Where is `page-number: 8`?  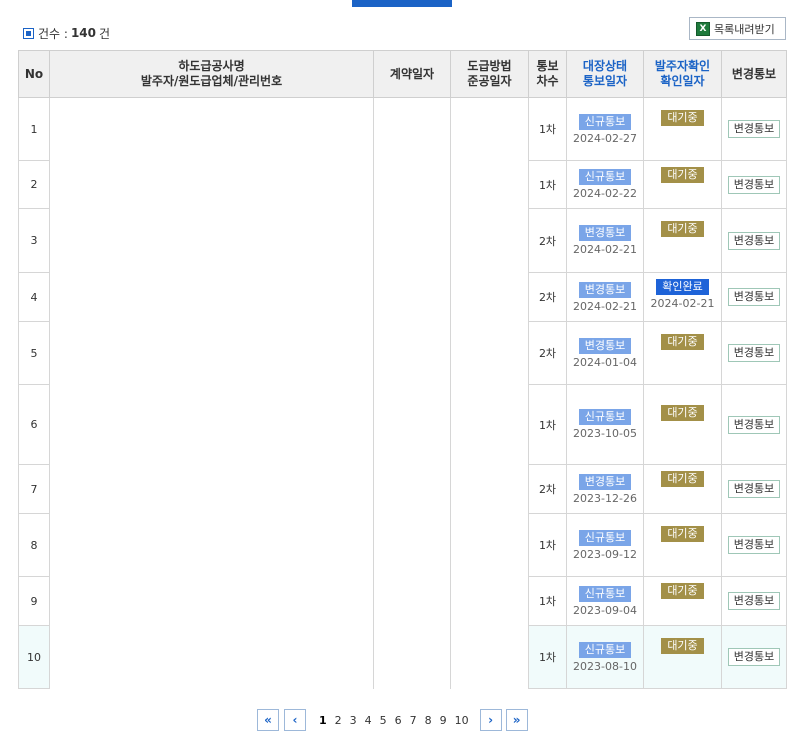 page-number: 8 is located at coordinates (428, 720).